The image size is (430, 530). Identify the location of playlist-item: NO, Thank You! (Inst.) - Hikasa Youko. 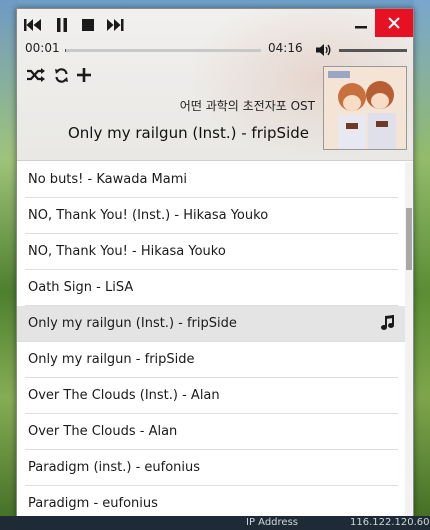
(211, 216).